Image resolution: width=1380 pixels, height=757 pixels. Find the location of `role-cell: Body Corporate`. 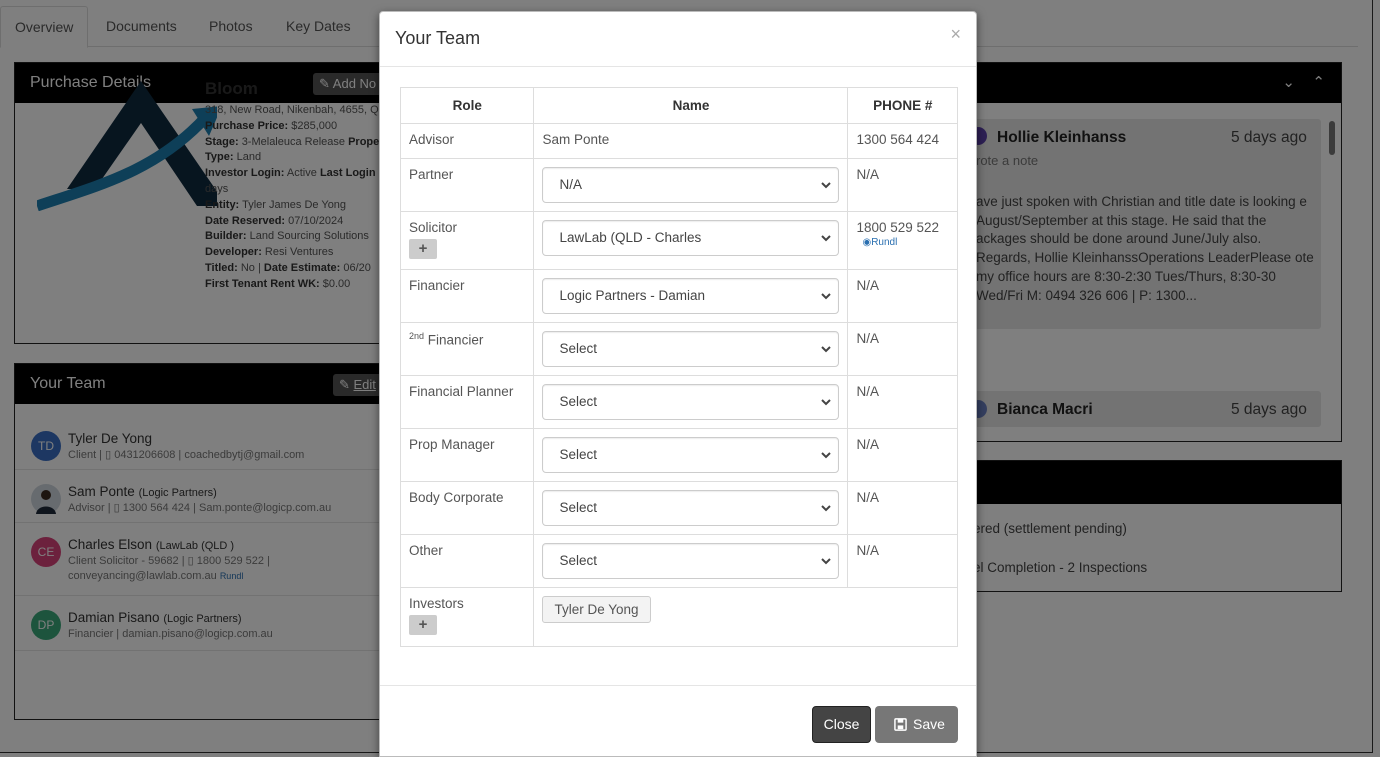

role-cell: Body Corporate is located at coordinates (467, 508).